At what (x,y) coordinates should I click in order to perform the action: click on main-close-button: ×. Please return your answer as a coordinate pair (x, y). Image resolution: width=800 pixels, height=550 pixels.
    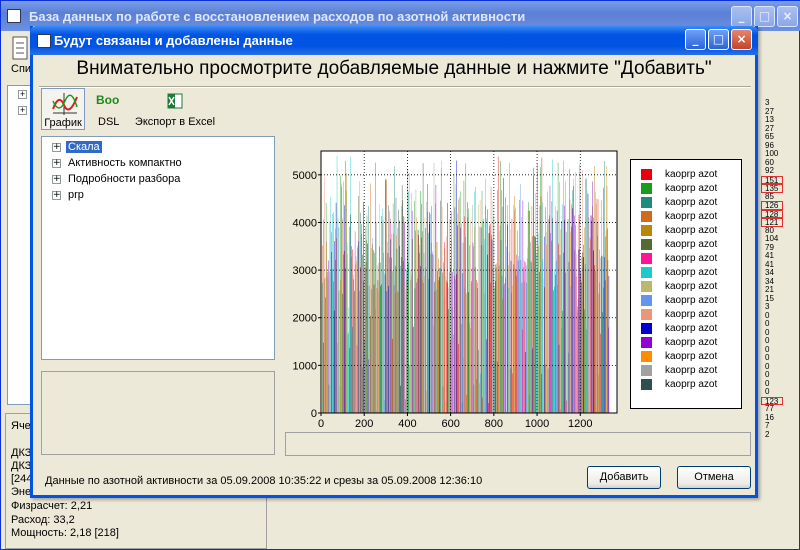
    Looking at the image, I should click on (787, 16).